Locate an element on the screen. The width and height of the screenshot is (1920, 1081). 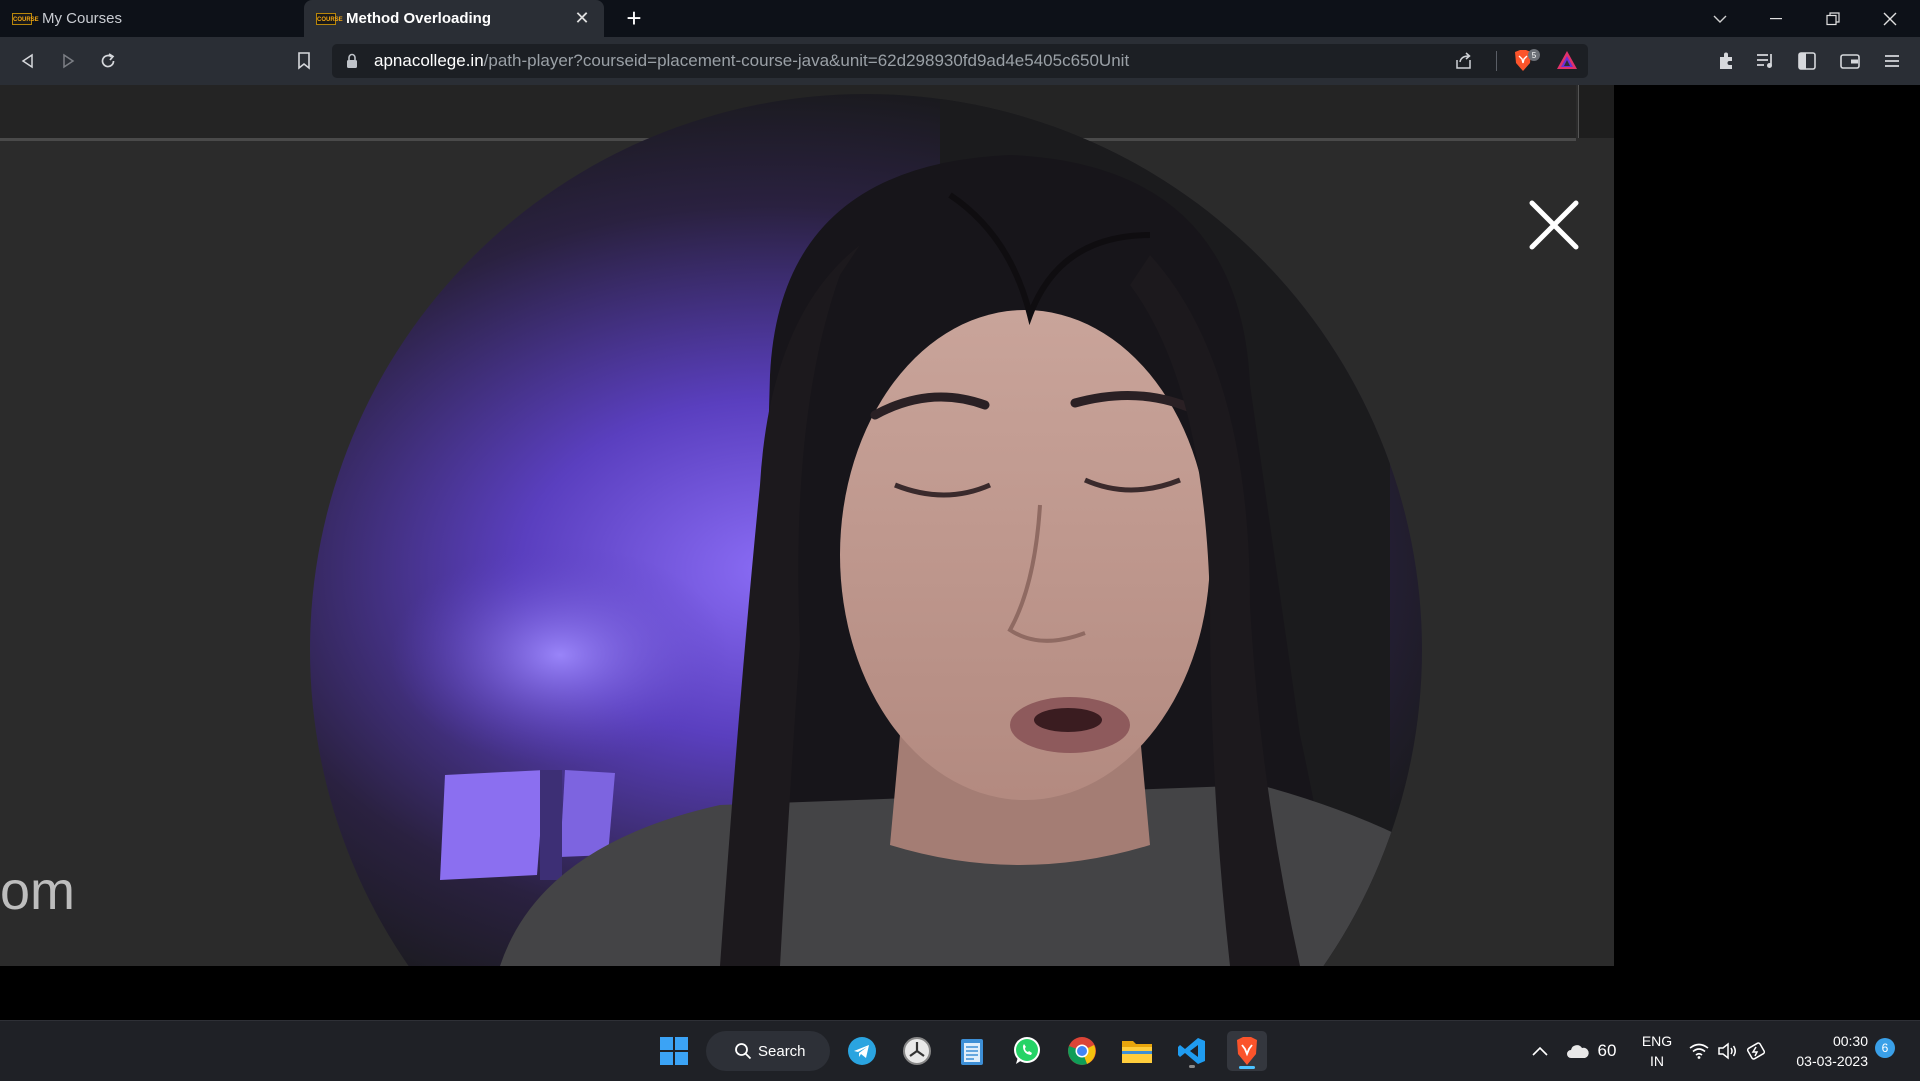
whatsapp-icon is located at coordinates (1027, 1050).